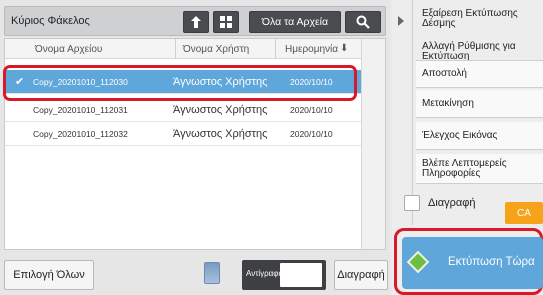  Describe the element at coordinates (479, 19) in the screenshot. I see `exclude-batch-print-button: Εξαίρεση Εκτύπωσης Δέσμης` at that location.